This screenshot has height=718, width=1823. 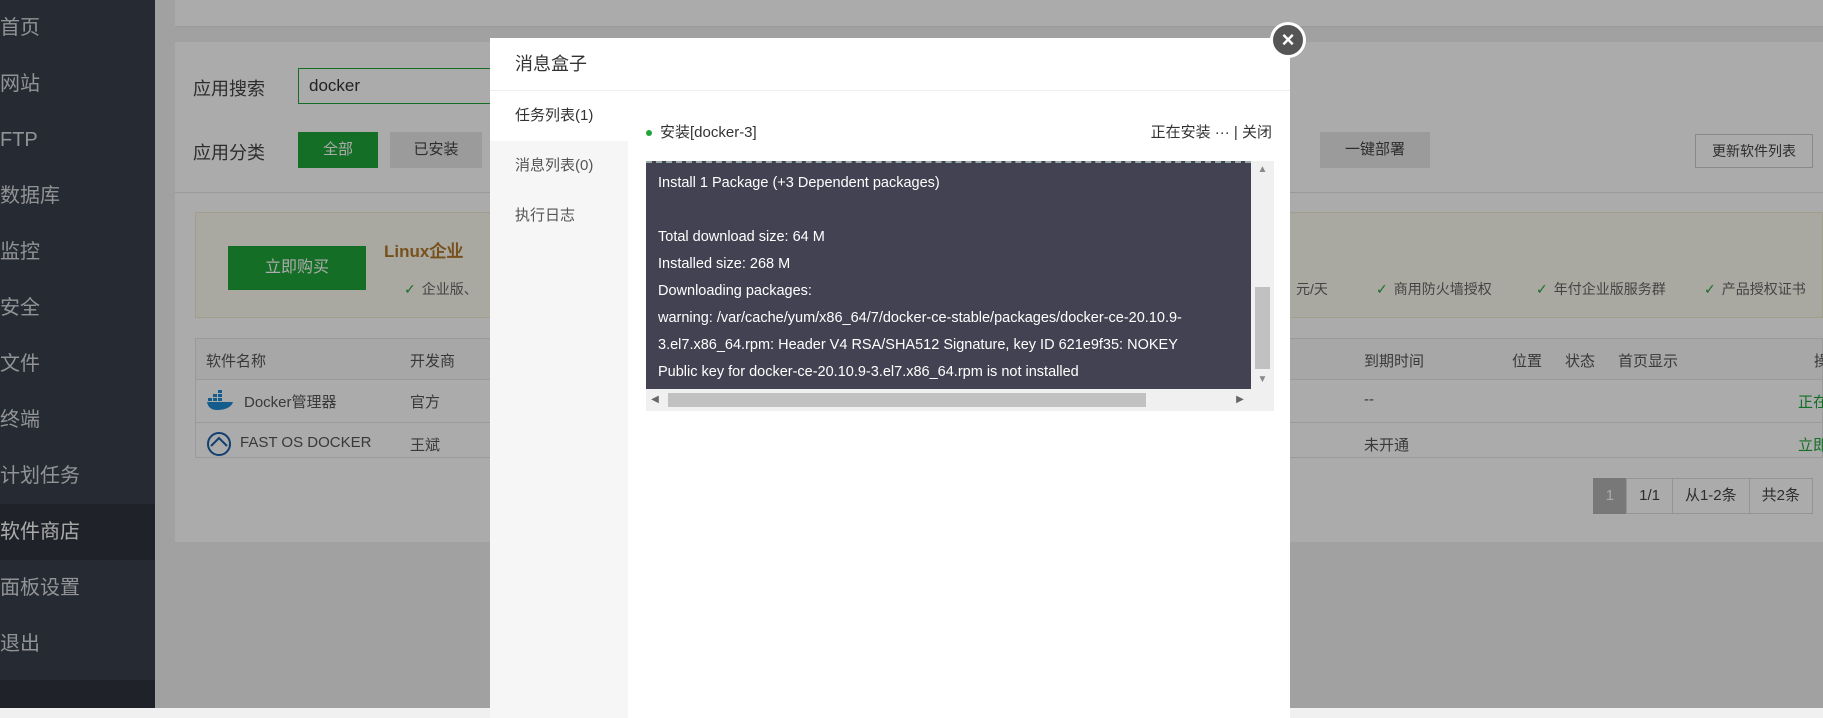 I want to click on task-close-link: | 关闭, so click(x=1253, y=132).